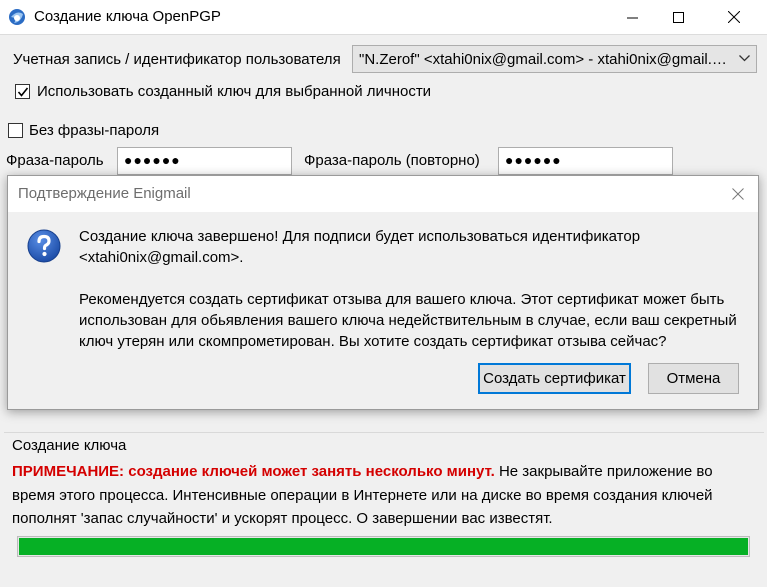  I want to click on checkmark-icon, so click(23, 92).